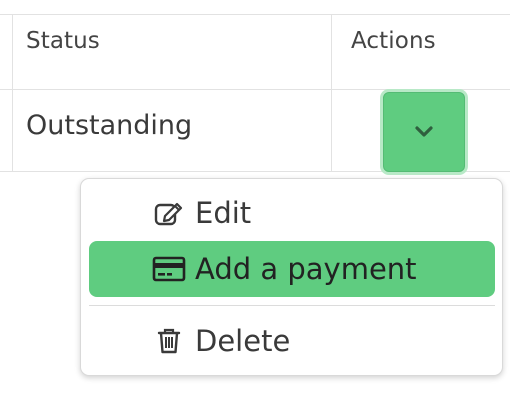  I want to click on chevron-down-icon, so click(424, 131).